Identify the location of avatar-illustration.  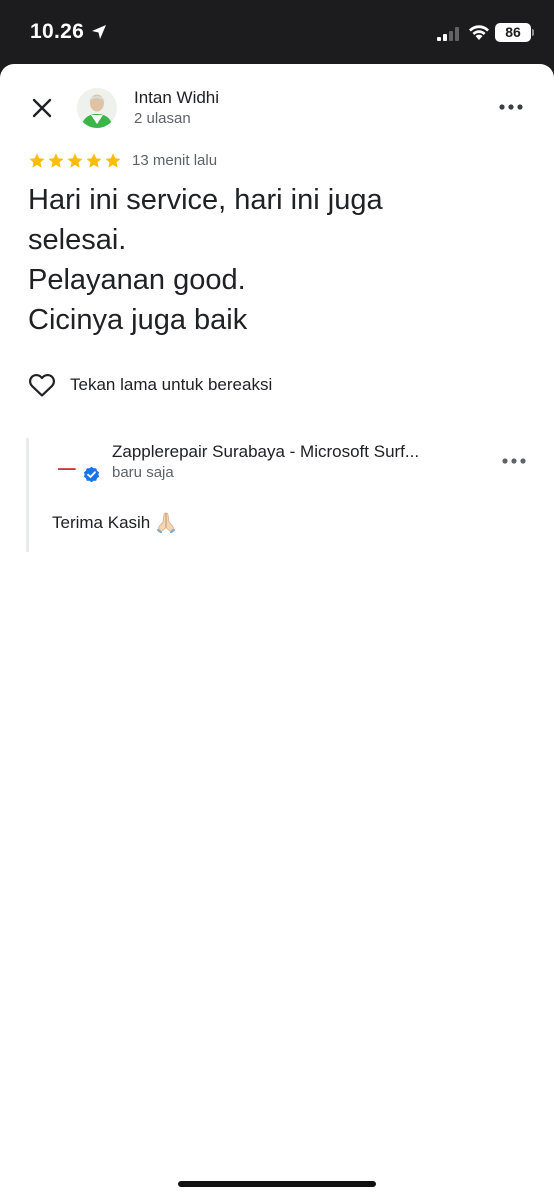
(97, 108).